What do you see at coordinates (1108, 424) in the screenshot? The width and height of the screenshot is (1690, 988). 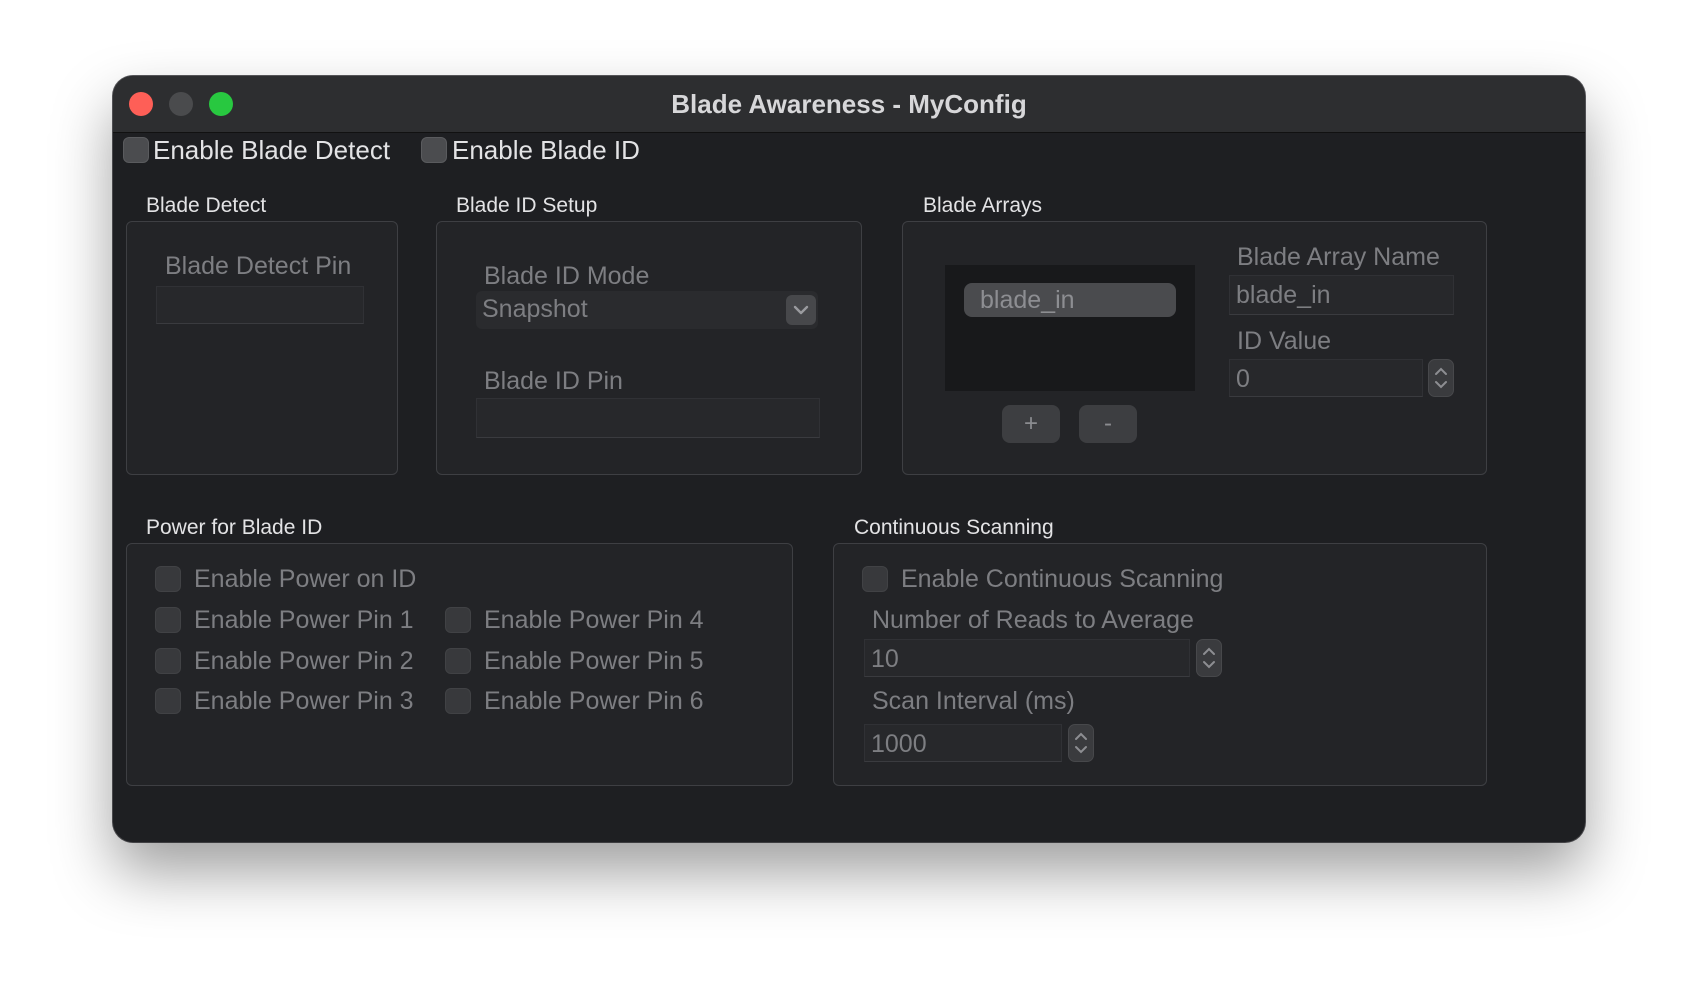 I see `remove-blade-array-button: -` at bounding box center [1108, 424].